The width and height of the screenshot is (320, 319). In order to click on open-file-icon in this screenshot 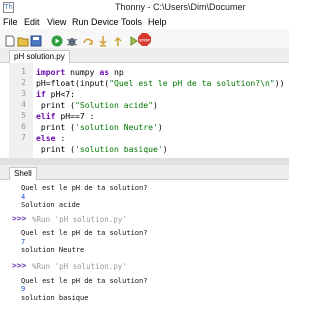, I will do `click(23, 39)`.